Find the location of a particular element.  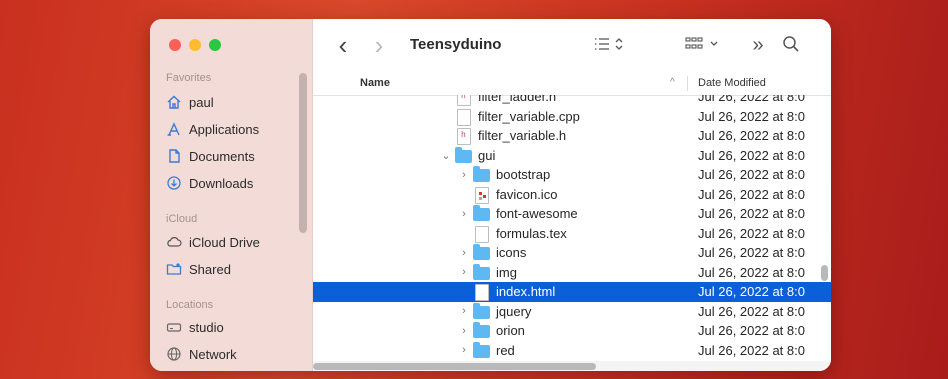

zoom-button is located at coordinates (215, 45).